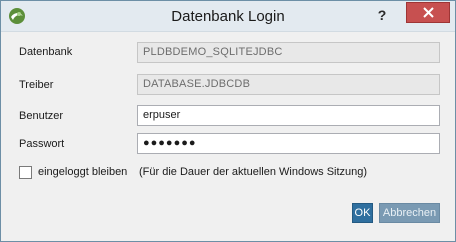 Image resolution: width=456 pixels, height=242 pixels. I want to click on passwort-label: Passwort, so click(42, 144).